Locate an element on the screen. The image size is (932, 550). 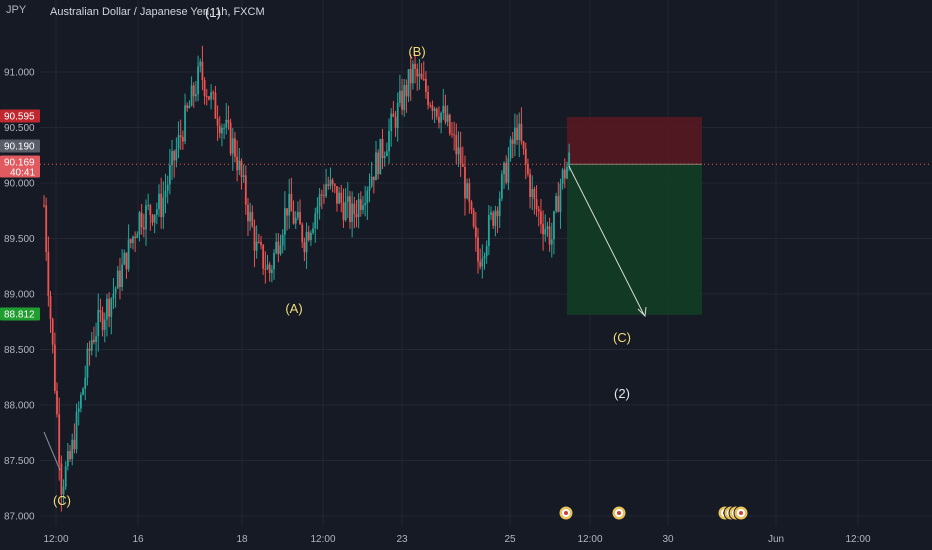
price-tick-label: 90.000 is located at coordinates (19, 184).